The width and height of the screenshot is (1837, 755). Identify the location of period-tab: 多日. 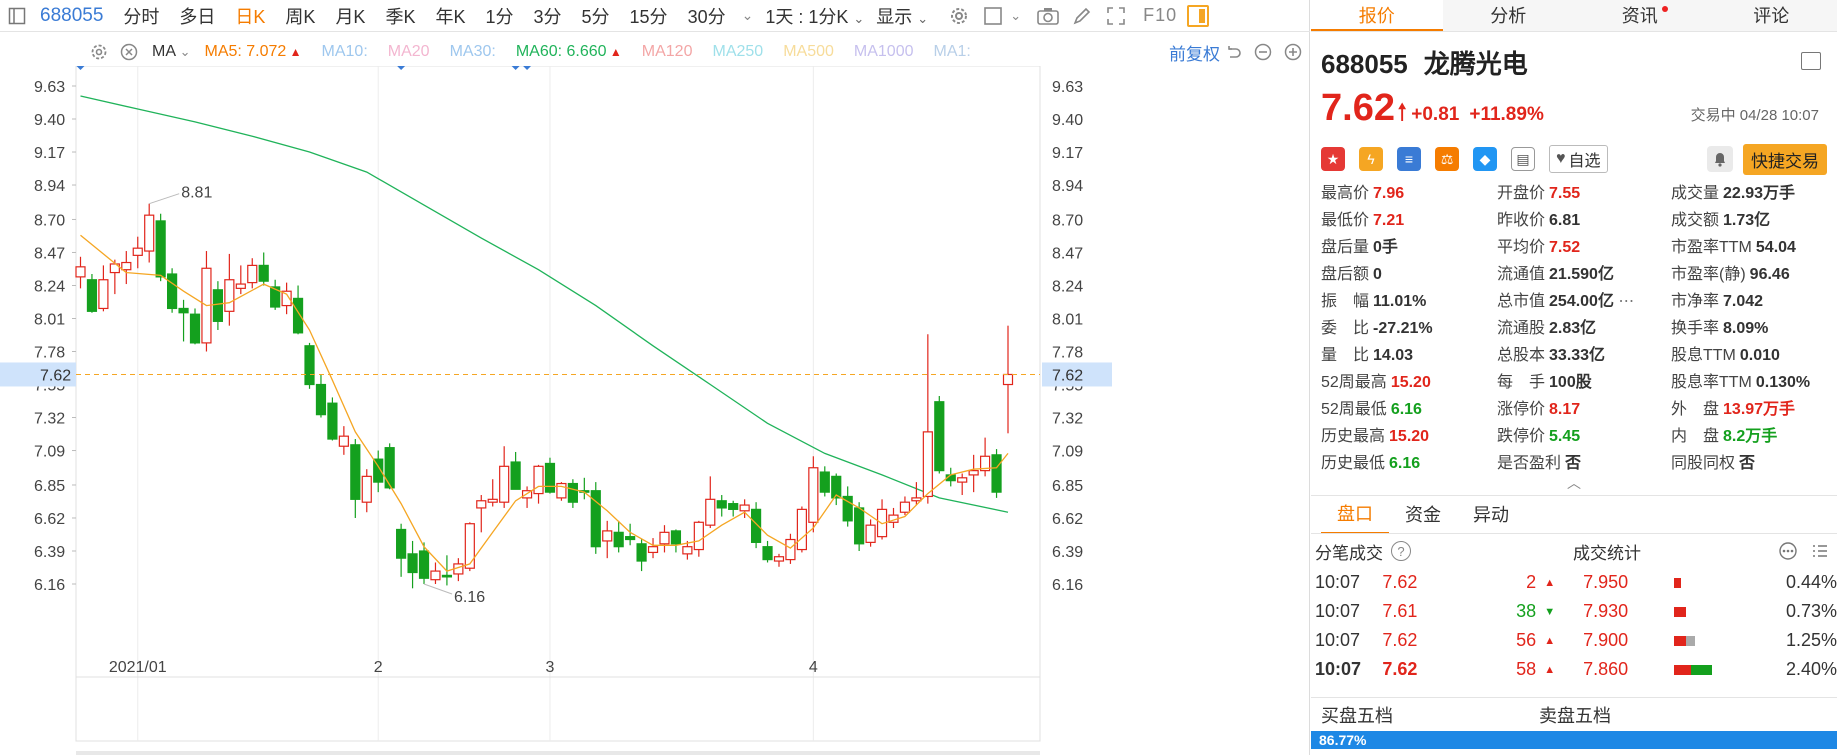
(197, 16).